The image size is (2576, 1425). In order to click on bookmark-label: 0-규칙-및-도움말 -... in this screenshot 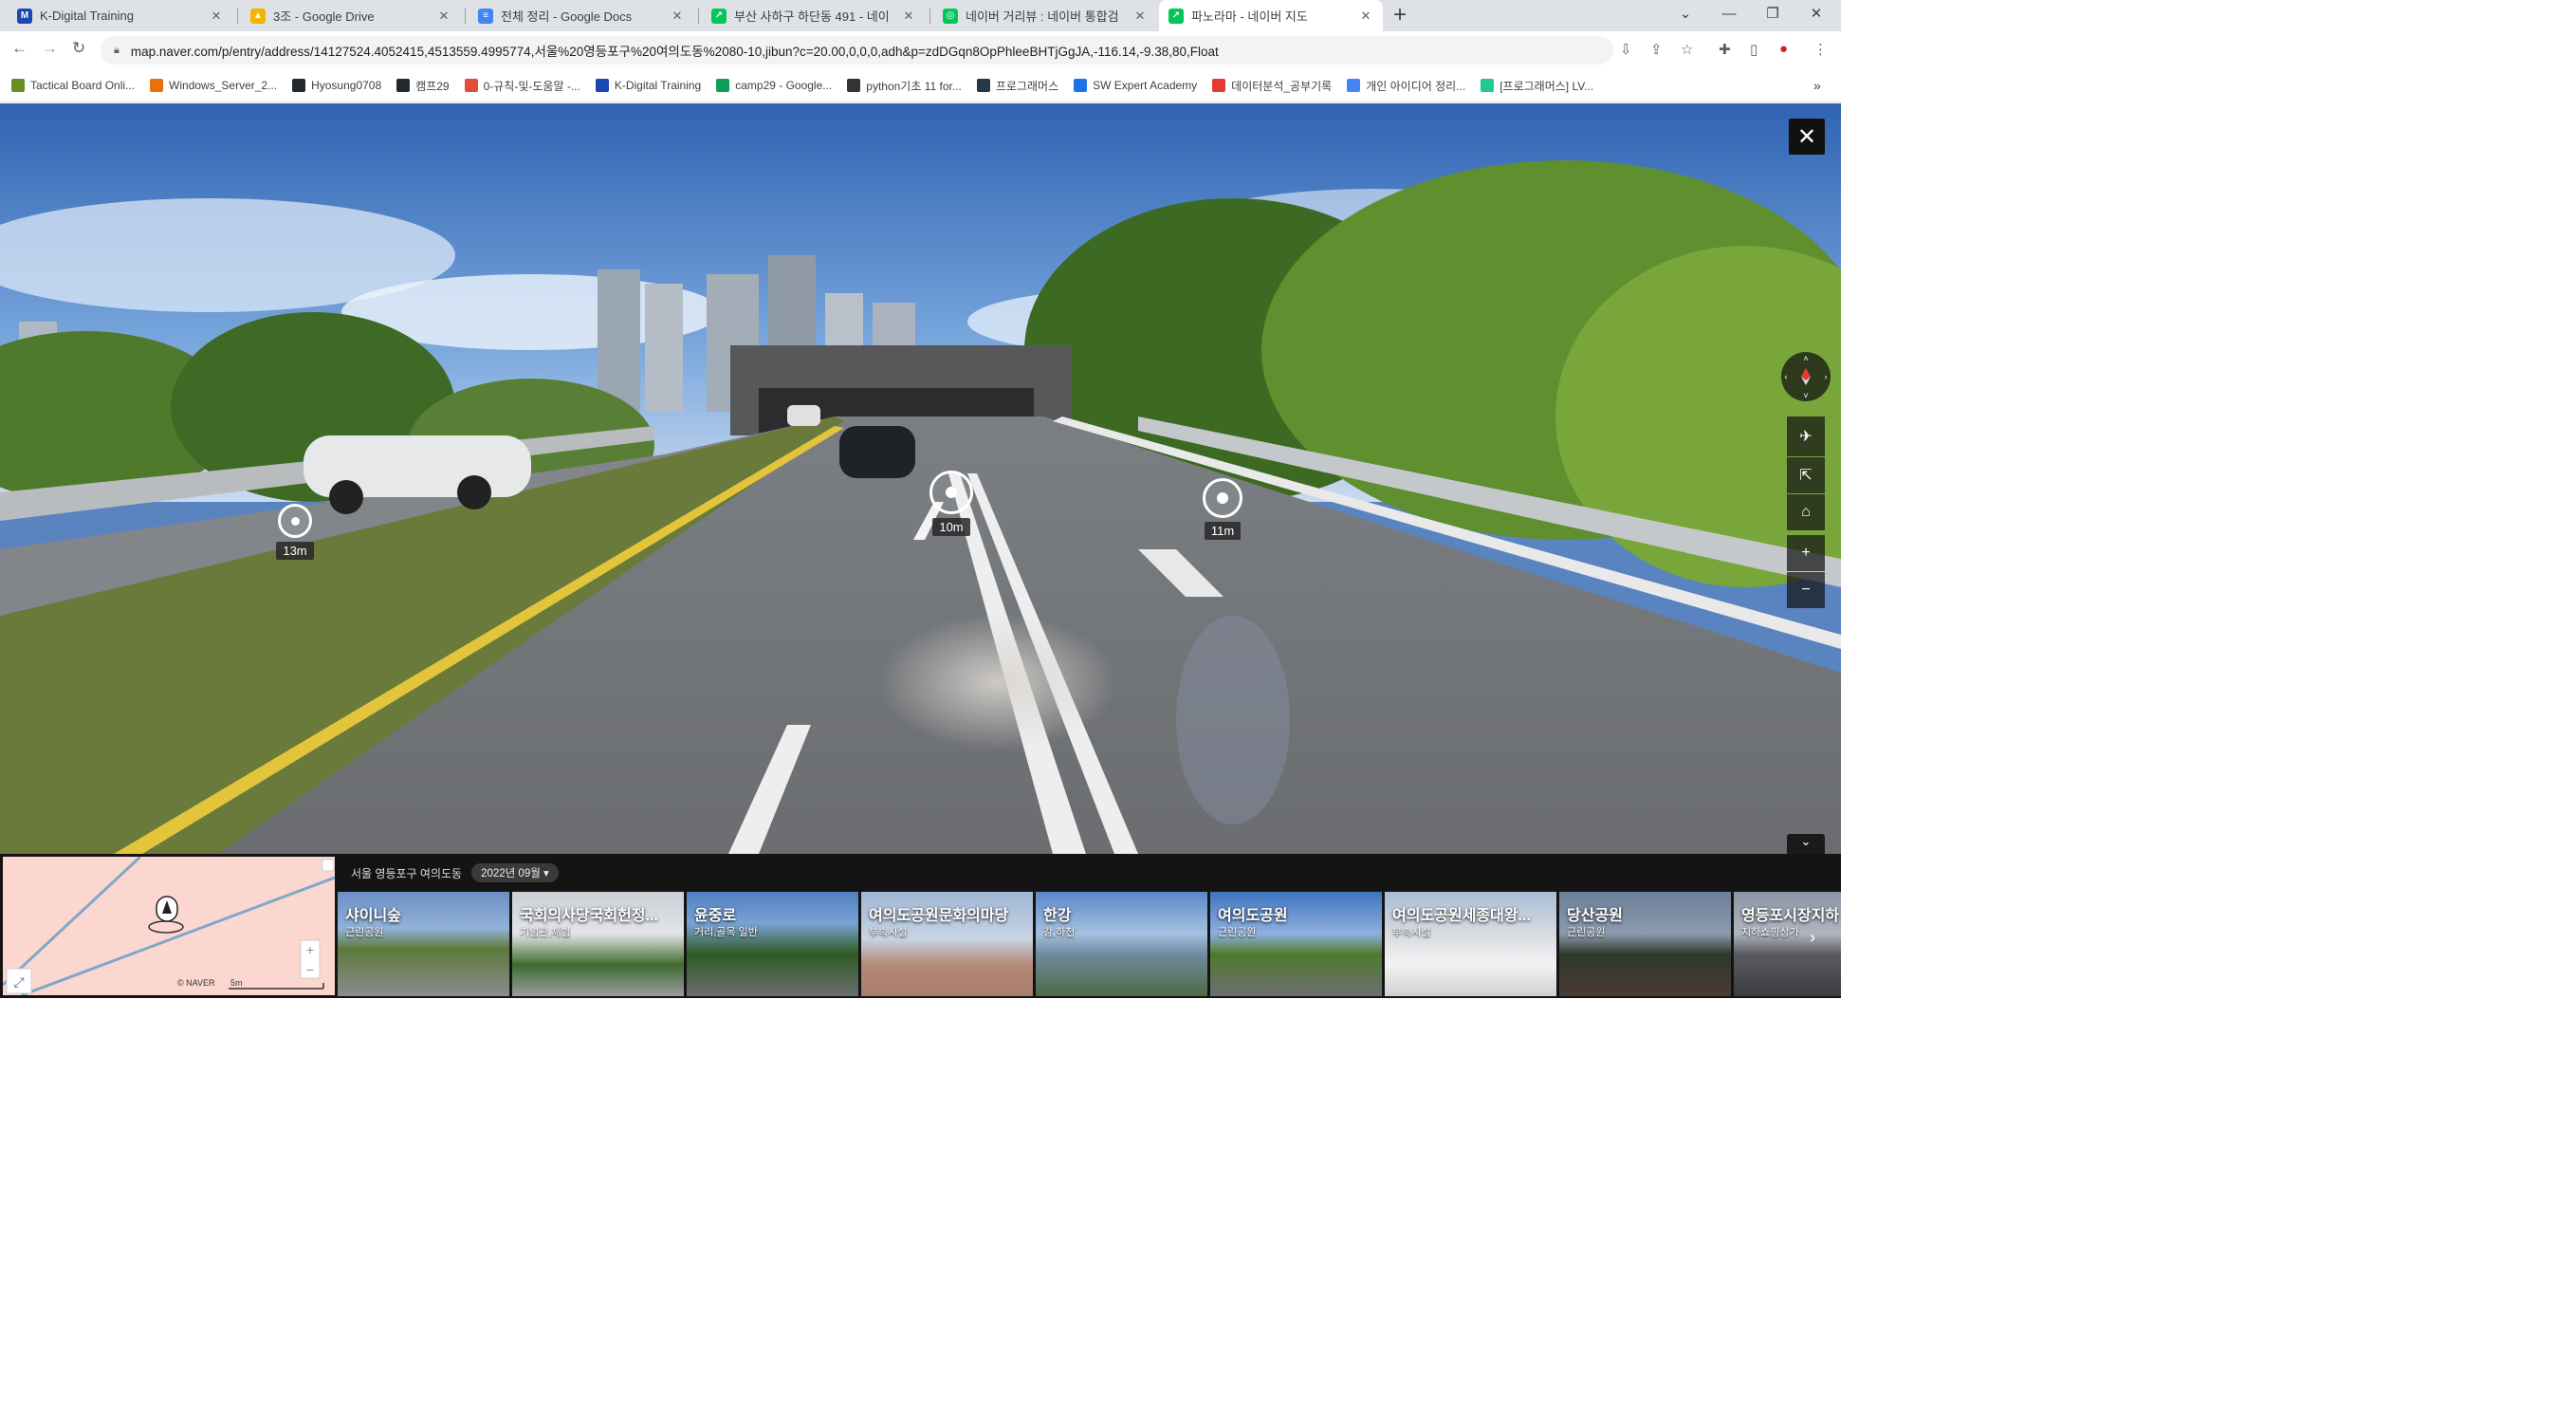, I will do `click(531, 86)`.